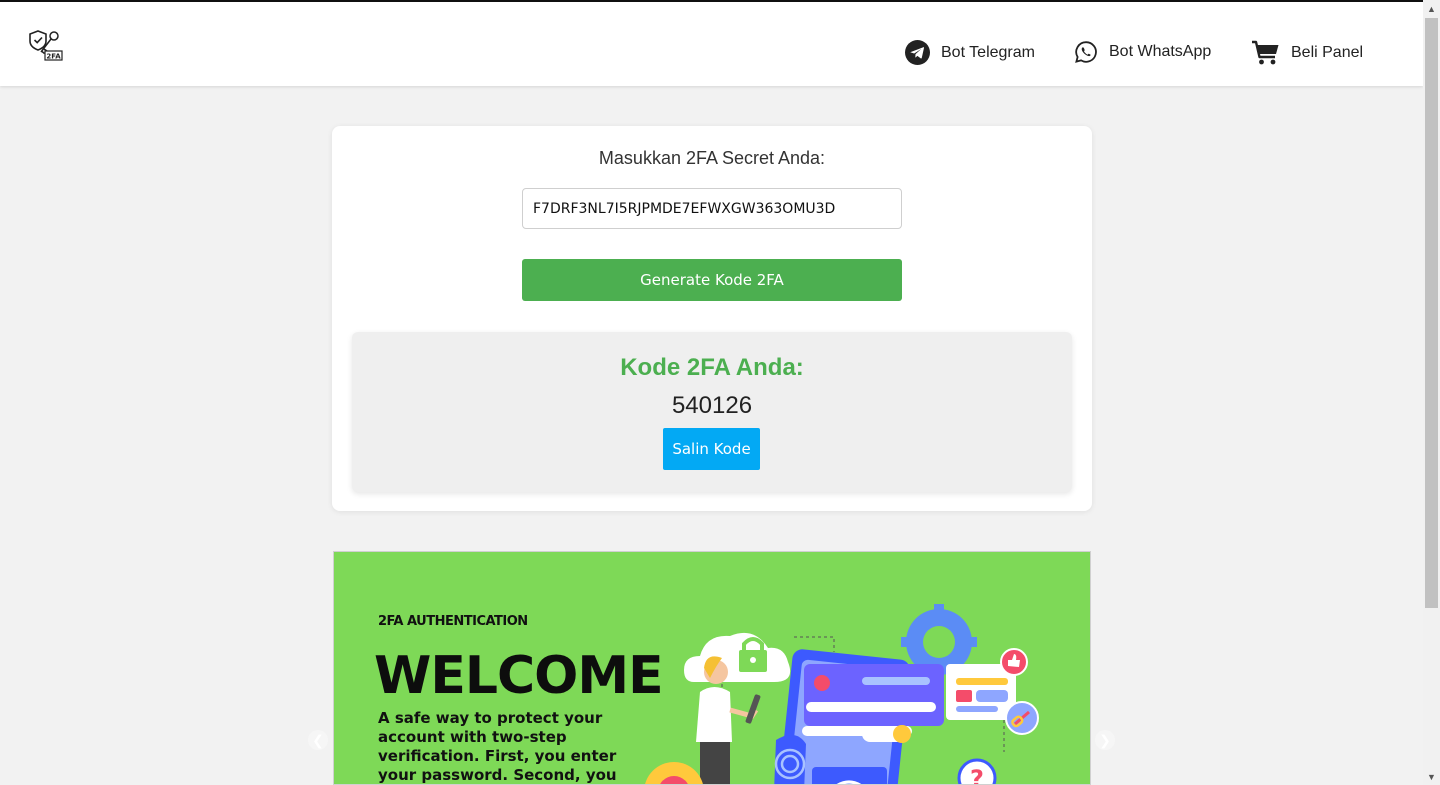 The image size is (1440, 785). What do you see at coordinates (674, 773) in the screenshot?
I see `donut-chart-icon` at bounding box center [674, 773].